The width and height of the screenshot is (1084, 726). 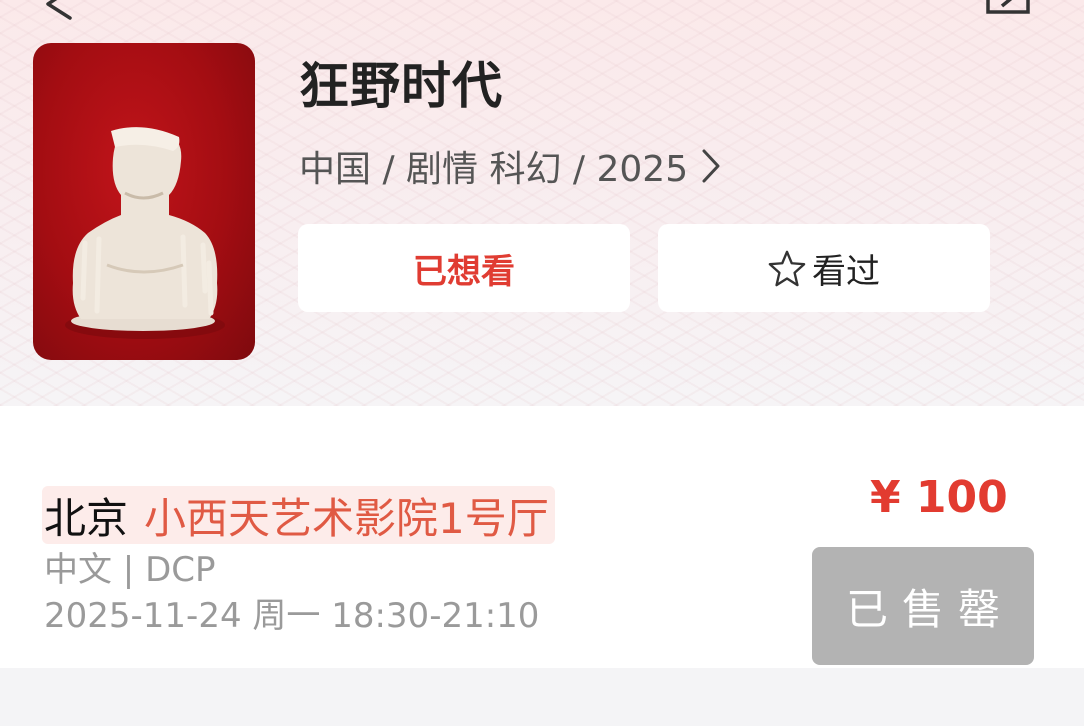 What do you see at coordinates (1008, 8) in the screenshot?
I see `share-icon` at bounding box center [1008, 8].